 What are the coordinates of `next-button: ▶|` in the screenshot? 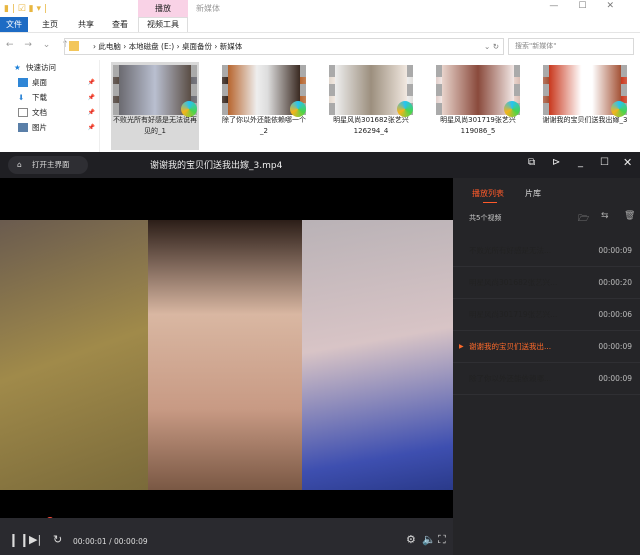 It's located at (35, 539).